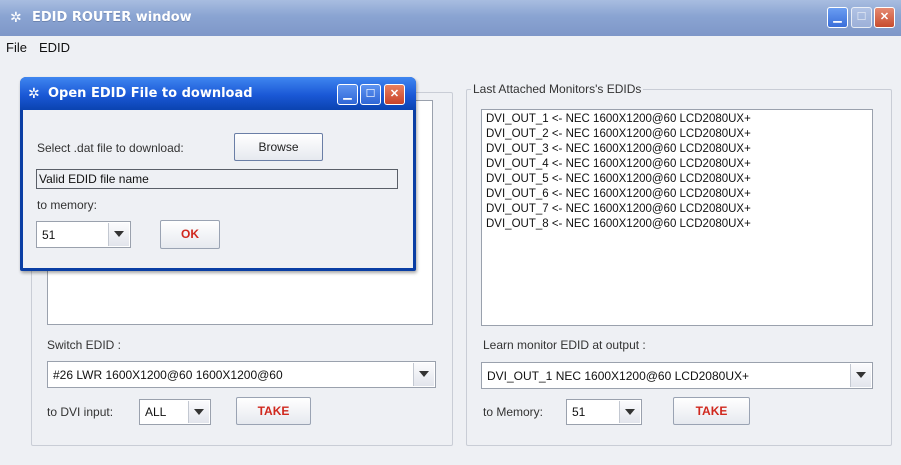 This screenshot has width=901, height=465. Describe the element at coordinates (677, 209) in the screenshot. I see `list-item: DVI_OUT_7 <- NEC 1600X1200@60 LCD2080UX+` at that location.